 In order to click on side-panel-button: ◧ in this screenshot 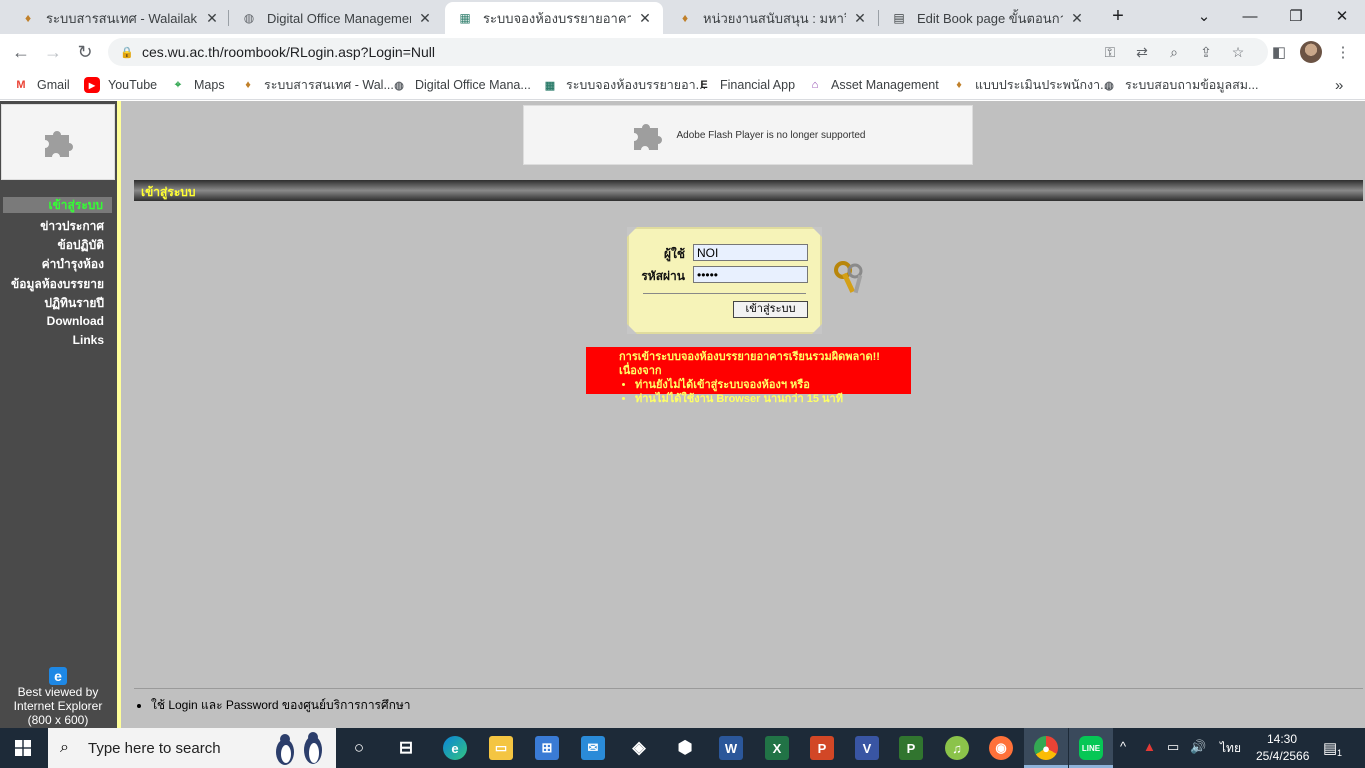, I will do `click(1279, 52)`.